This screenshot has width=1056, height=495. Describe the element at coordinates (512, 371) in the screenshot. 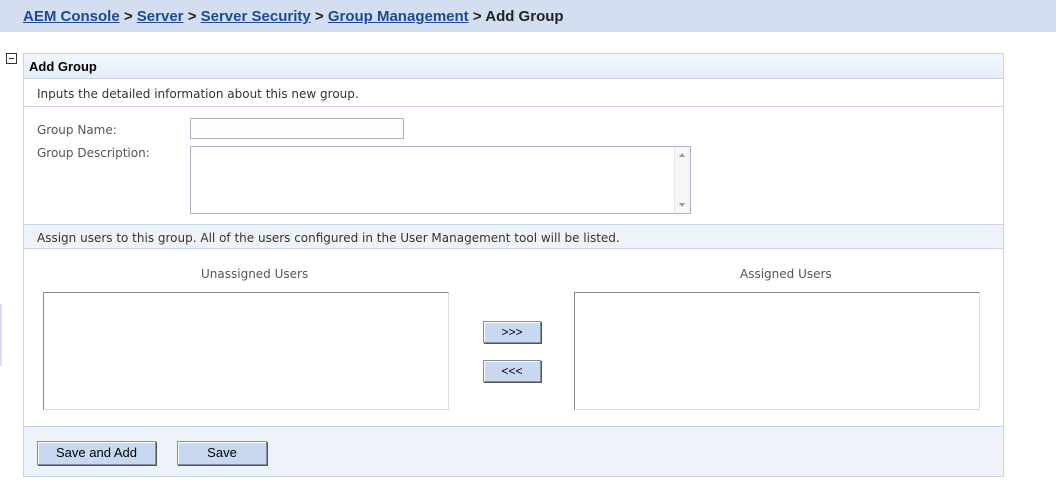

I see `remove-users-button: <<<` at that location.